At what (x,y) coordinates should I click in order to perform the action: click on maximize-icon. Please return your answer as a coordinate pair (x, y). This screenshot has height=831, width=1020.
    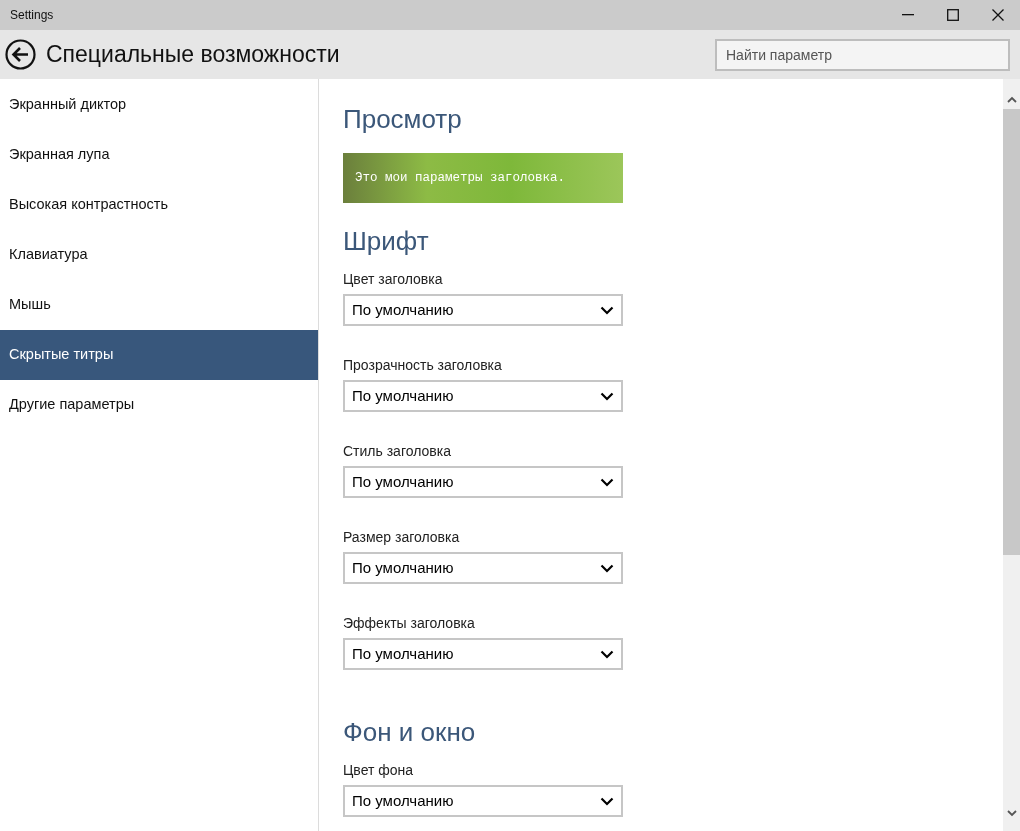
    Looking at the image, I should click on (952, 15).